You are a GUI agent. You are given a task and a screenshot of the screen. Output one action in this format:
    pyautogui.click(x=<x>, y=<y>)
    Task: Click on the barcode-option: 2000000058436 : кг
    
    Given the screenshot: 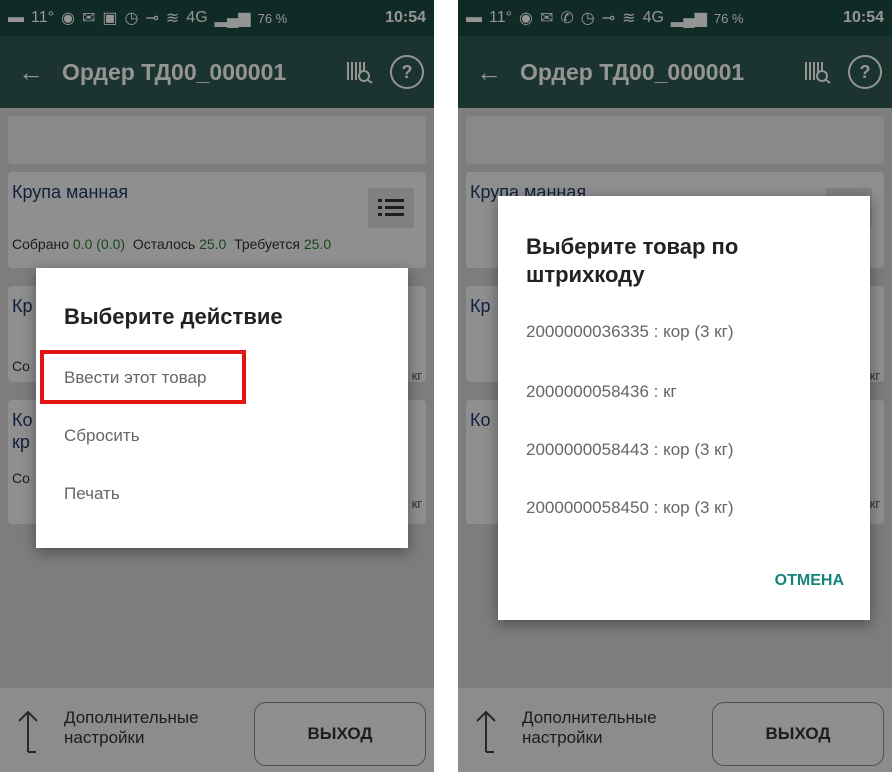 What is the action you would take?
    pyautogui.click(x=601, y=392)
    